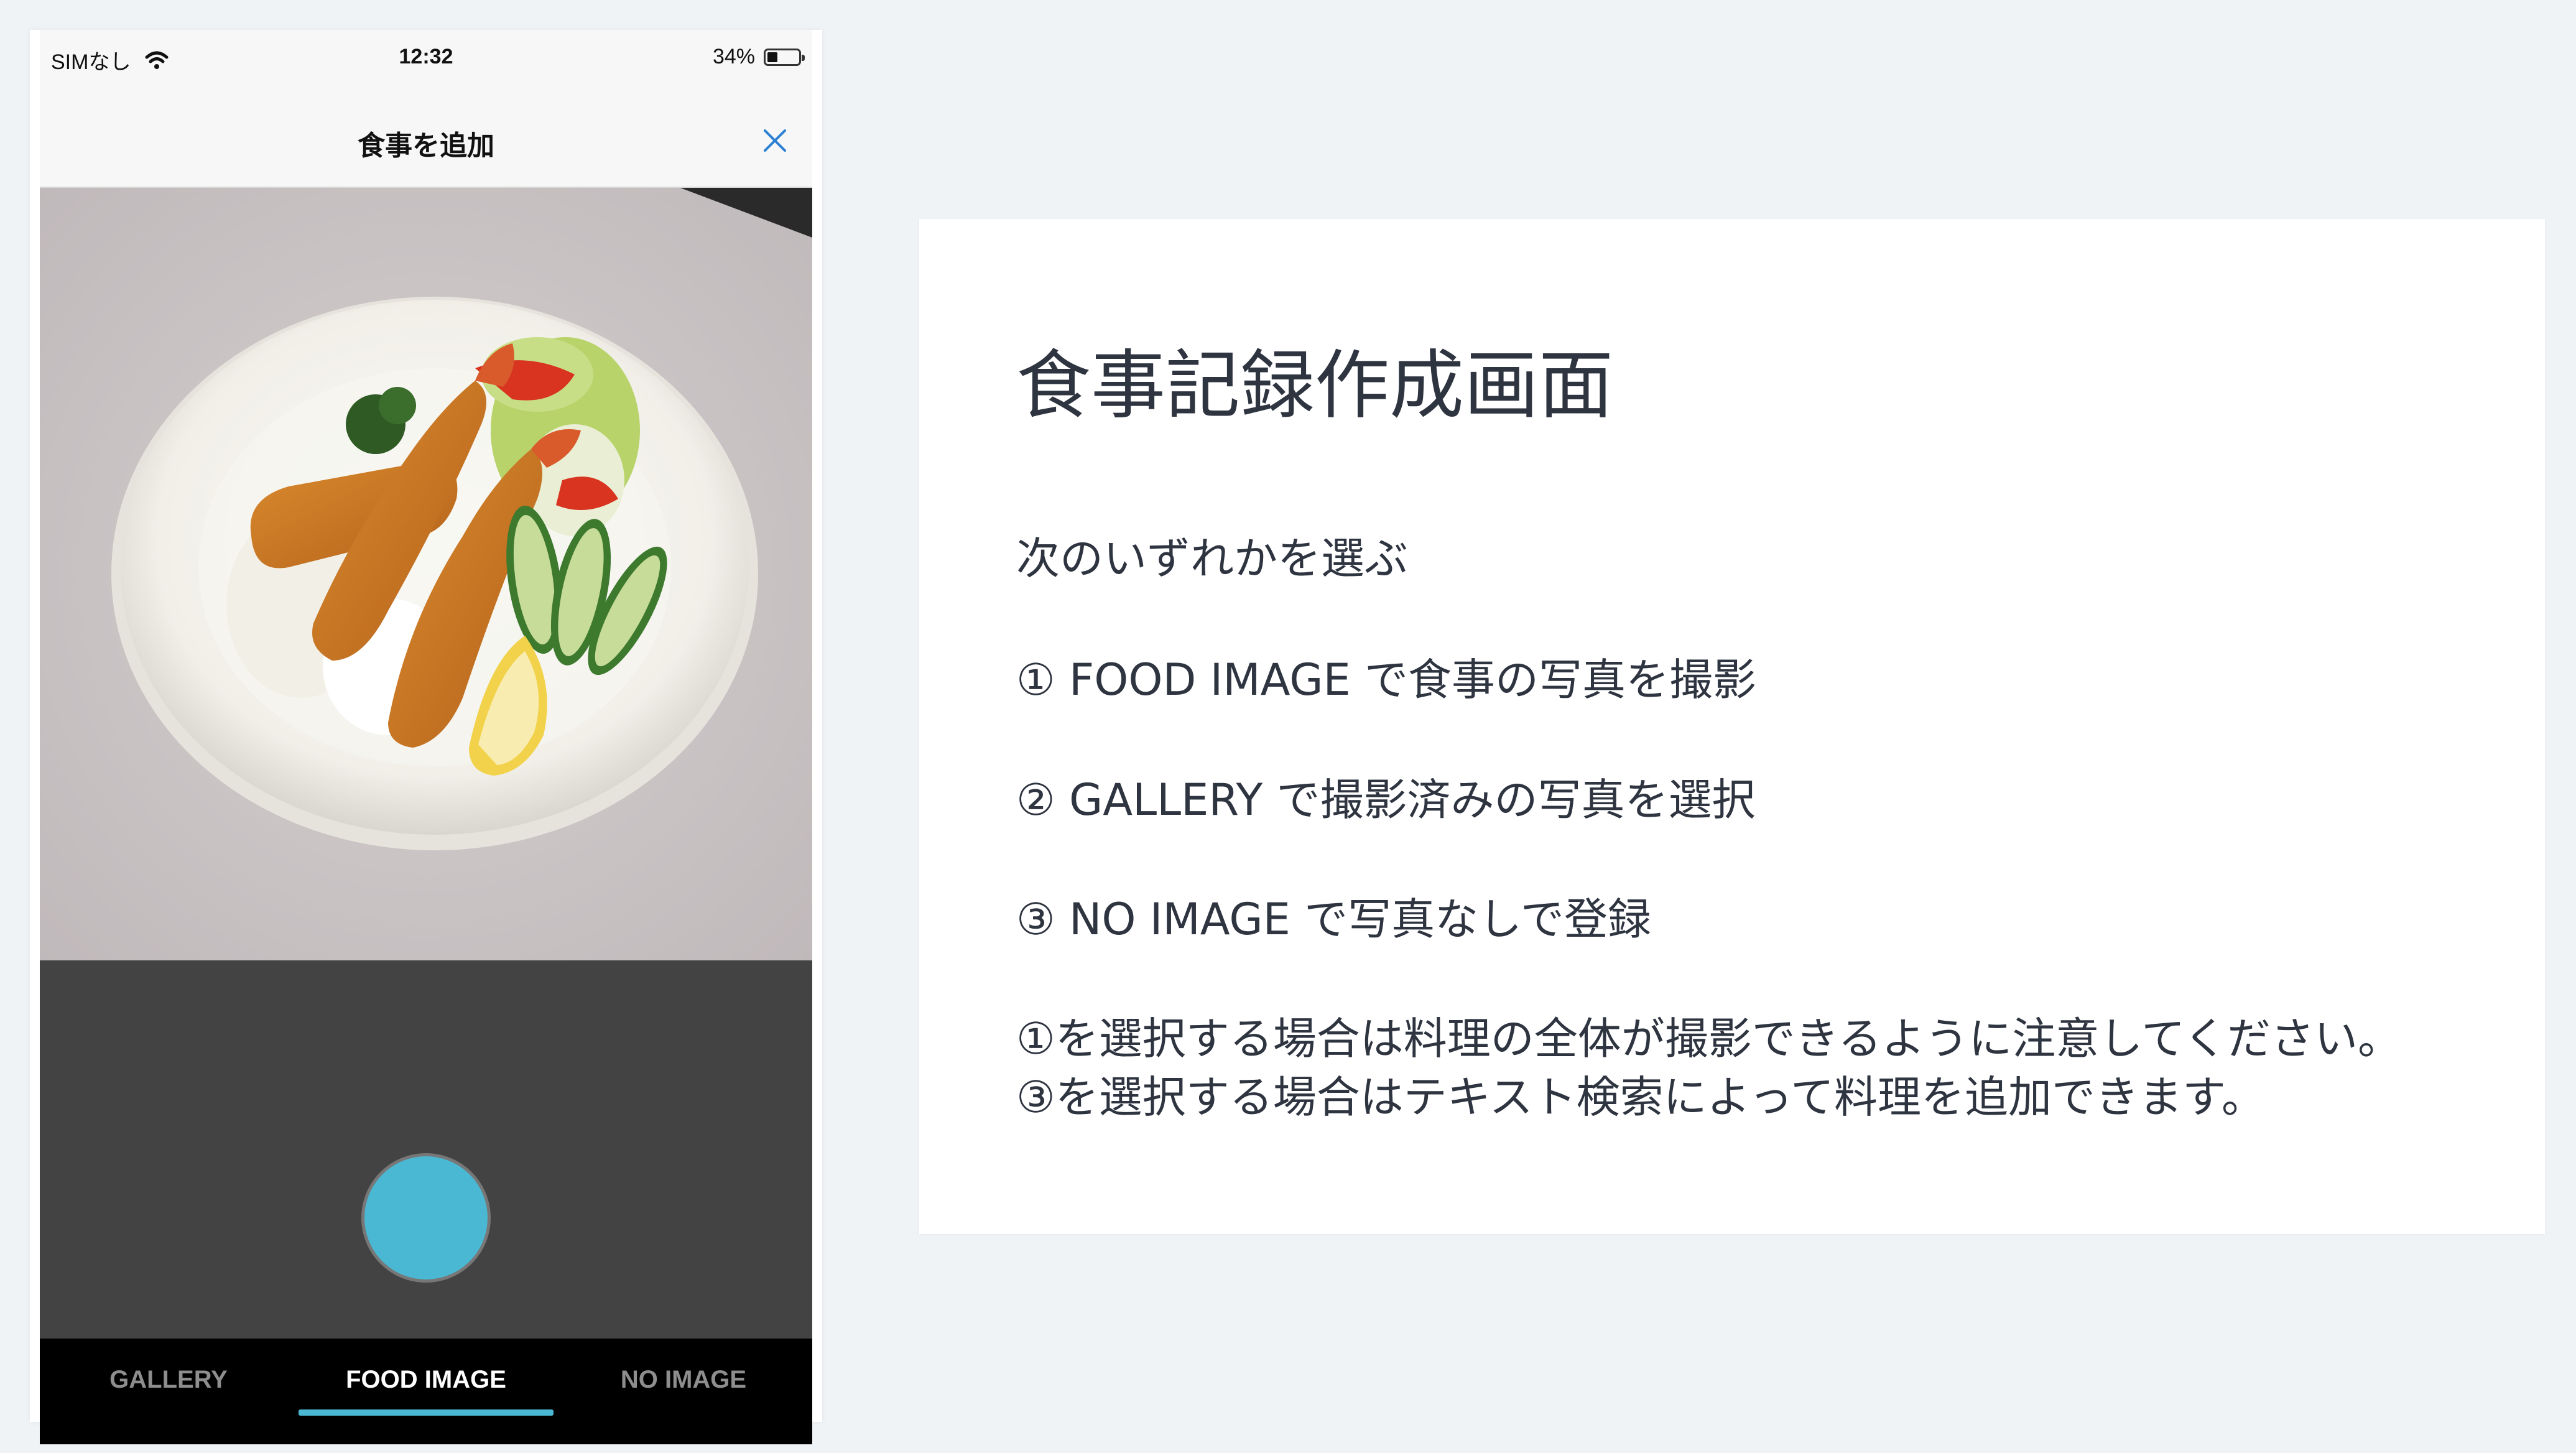  I want to click on nav-bar: 食事を追加, so click(426, 137).